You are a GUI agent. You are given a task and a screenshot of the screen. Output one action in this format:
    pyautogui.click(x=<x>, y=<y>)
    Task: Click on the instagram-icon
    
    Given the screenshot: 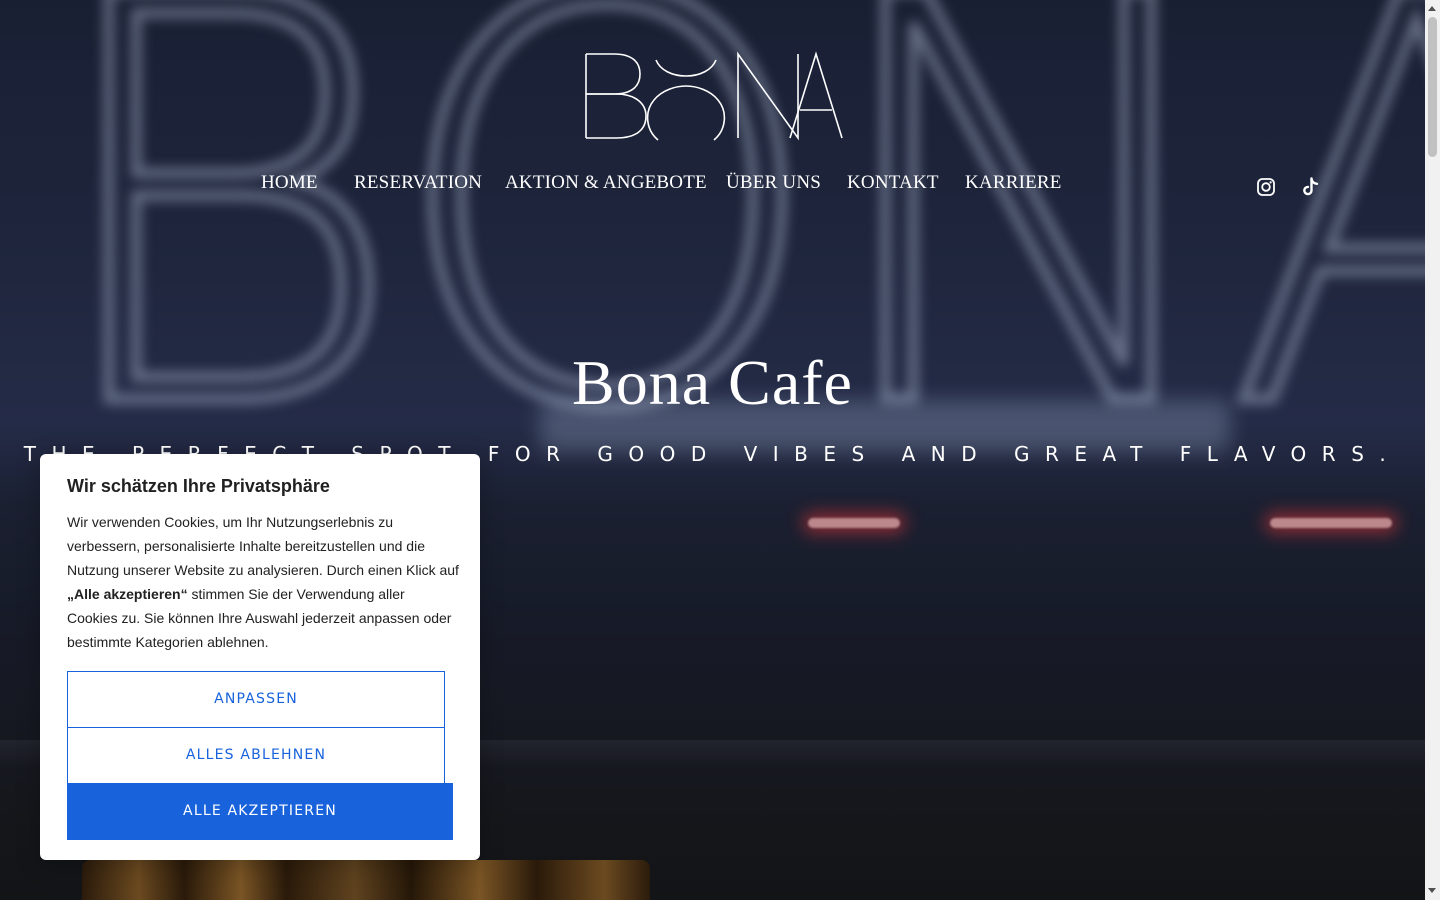 What is the action you would take?
    pyautogui.click(x=1266, y=187)
    